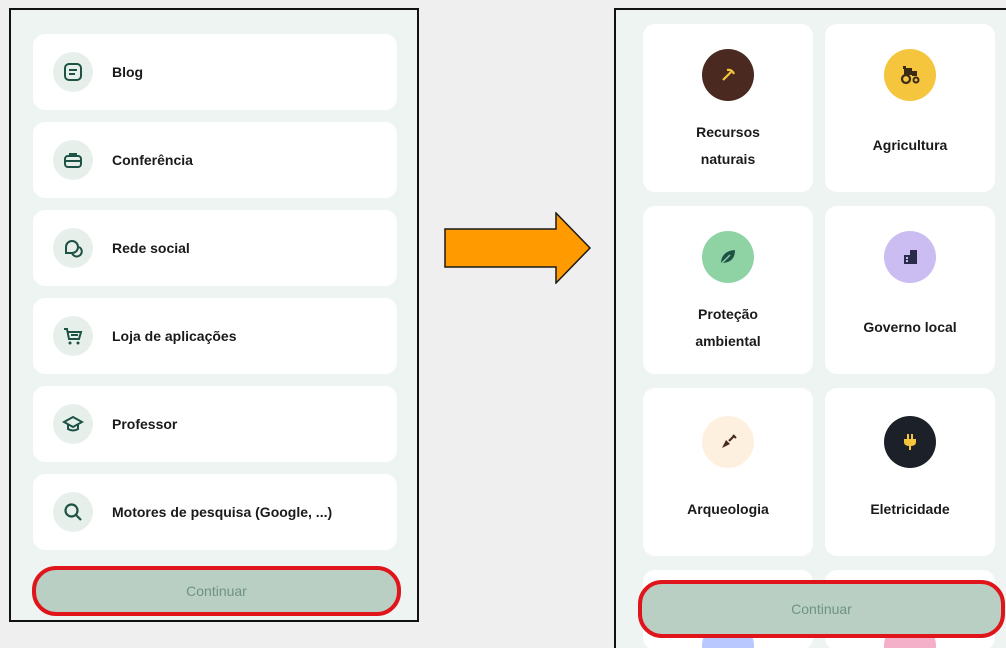 The height and width of the screenshot is (648, 1006). I want to click on list-item-app-store: Loja de aplicações, so click(215, 336).